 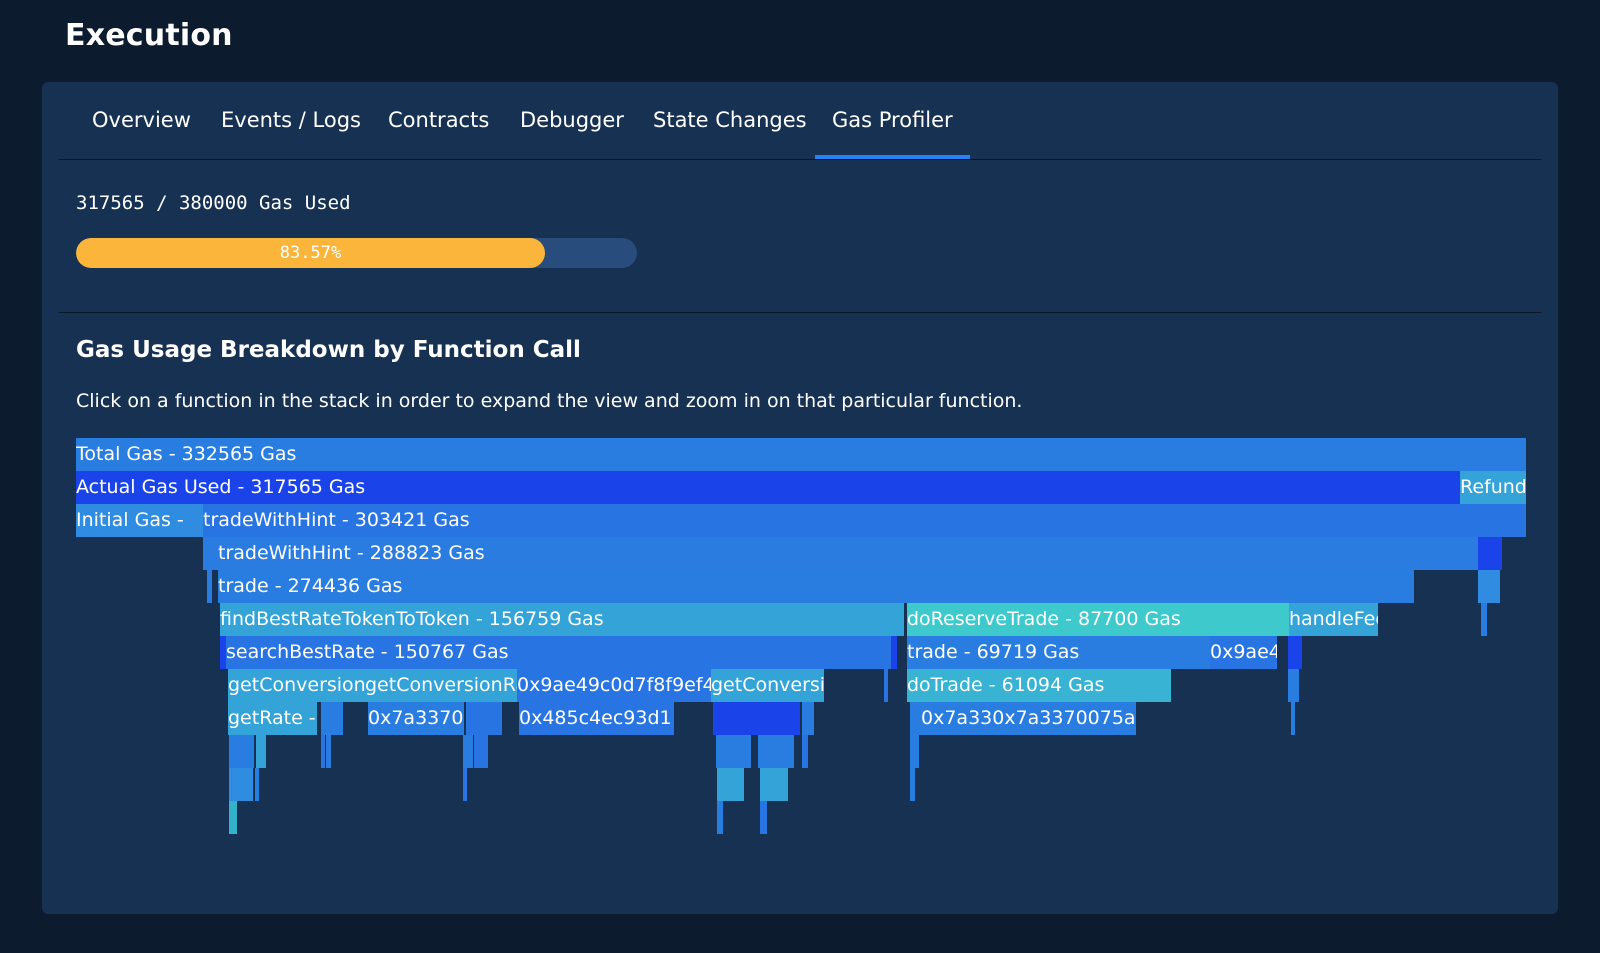 What do you see at coordinates (892, 120) in the screenshot?
I see `tab-gas-profiler: Gas Profiler` at bounding box center [892, 120].